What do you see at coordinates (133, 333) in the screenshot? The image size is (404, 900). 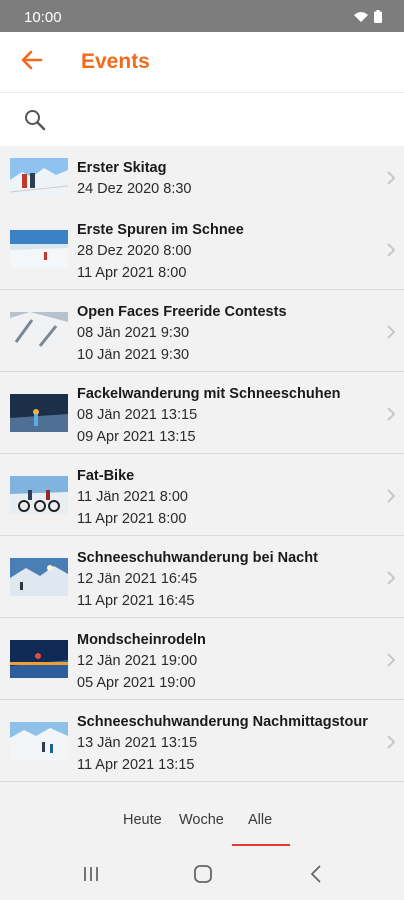 I see `event-start-date: 08 Jän 2021 9:30` at bounding box center [133, 333].